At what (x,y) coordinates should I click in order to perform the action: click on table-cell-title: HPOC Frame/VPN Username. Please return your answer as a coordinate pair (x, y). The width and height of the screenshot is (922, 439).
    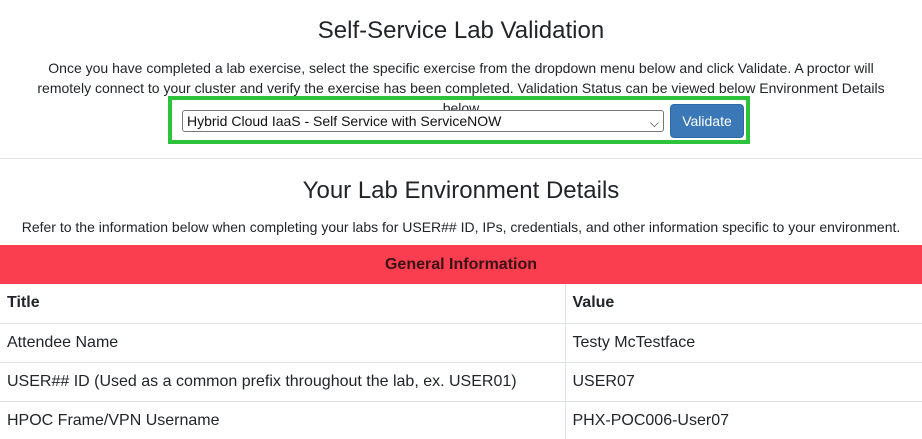
    Looking at the image, I should click on (283, 420).